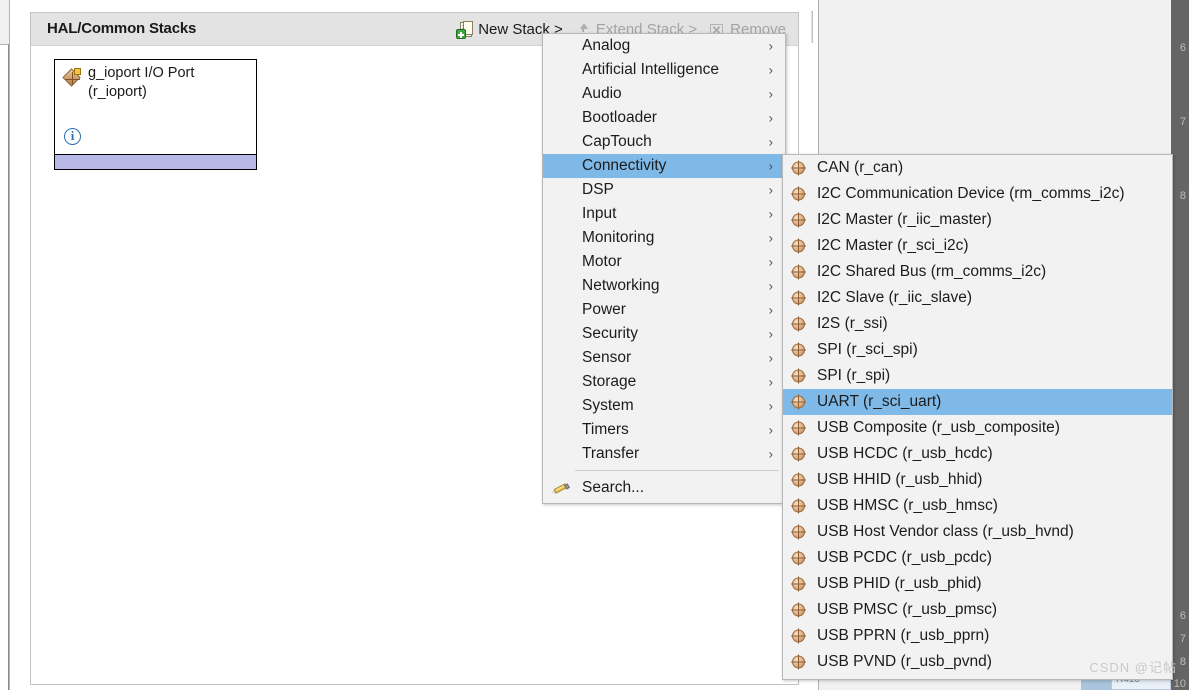 The image size is (1189, 690). Describe the element at coordinates (664, 286) in the screenshot. I see `menu-item-networking: Networking ›` at that location.